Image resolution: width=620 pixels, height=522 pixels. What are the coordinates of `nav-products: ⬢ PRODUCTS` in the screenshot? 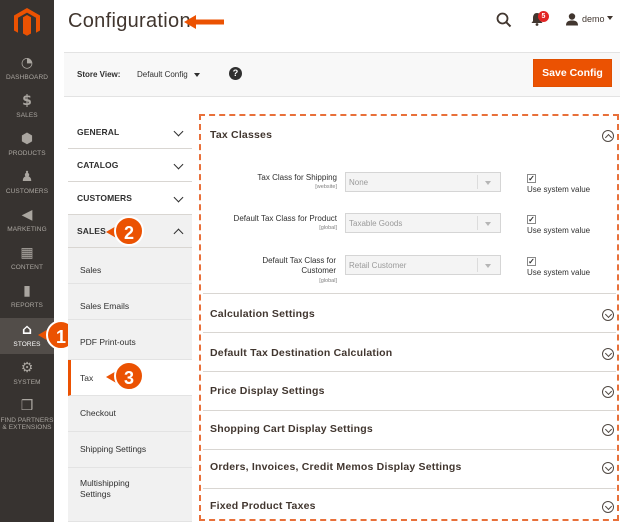 It's located at (27, 150).